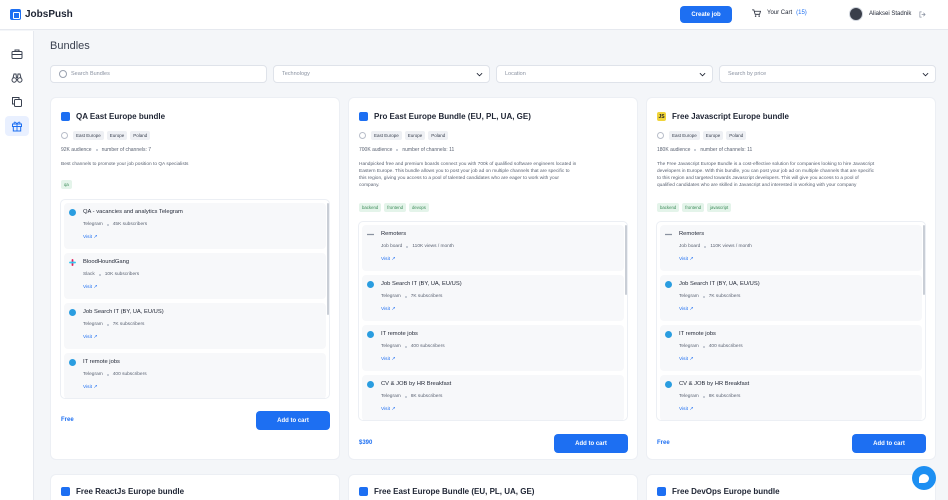 This screenshot has height=500, width=948. Describe the element at coordinates (106, 150) in the screenshot. I see `card-stats: 92K audience number of channels: 7` at that location.